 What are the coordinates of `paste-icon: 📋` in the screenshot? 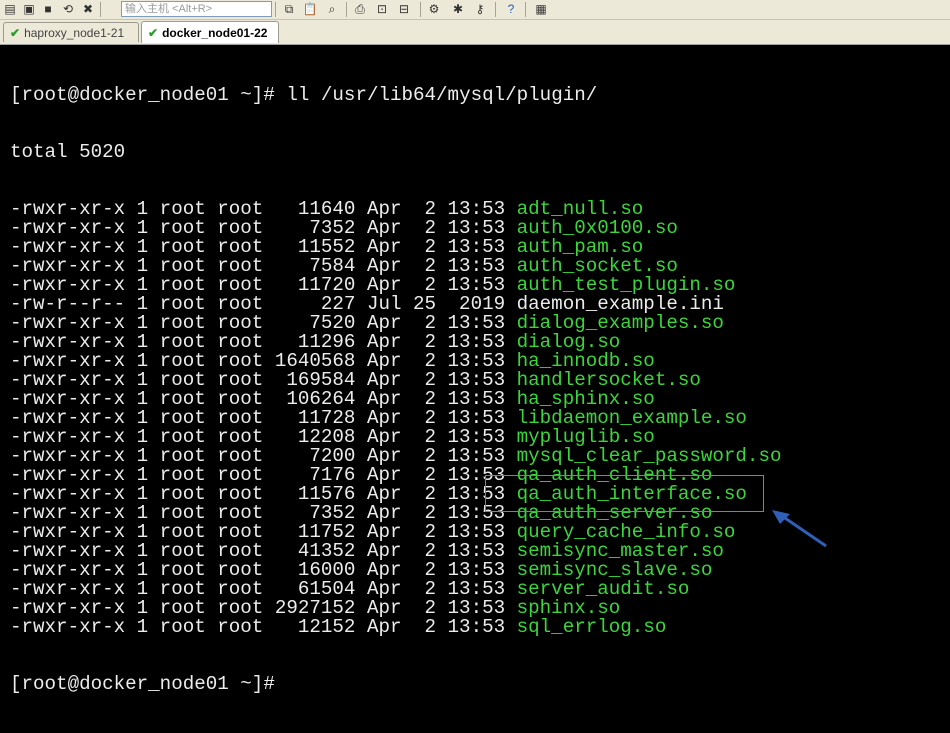 It's located at (310, 9).